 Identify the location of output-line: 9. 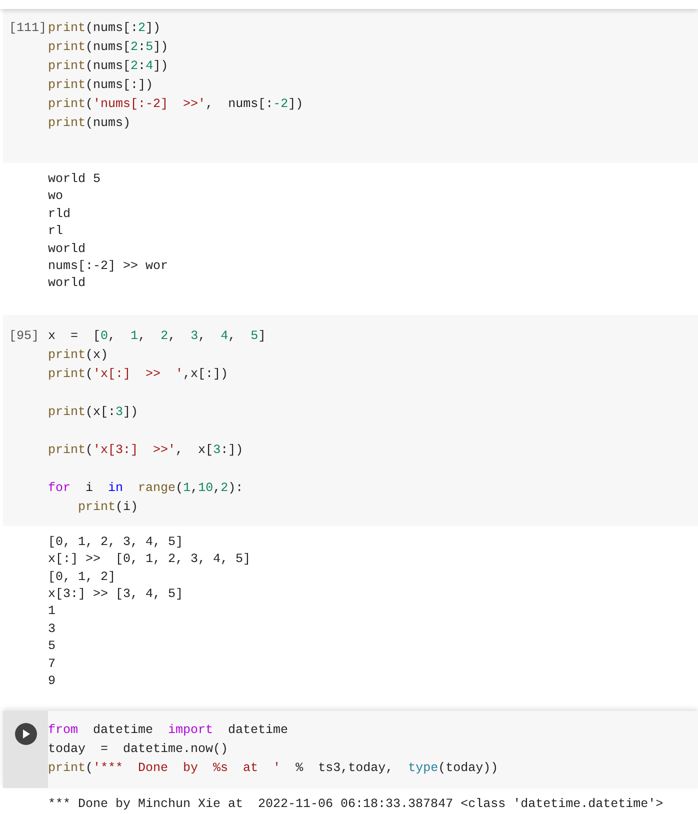
(52, 681).